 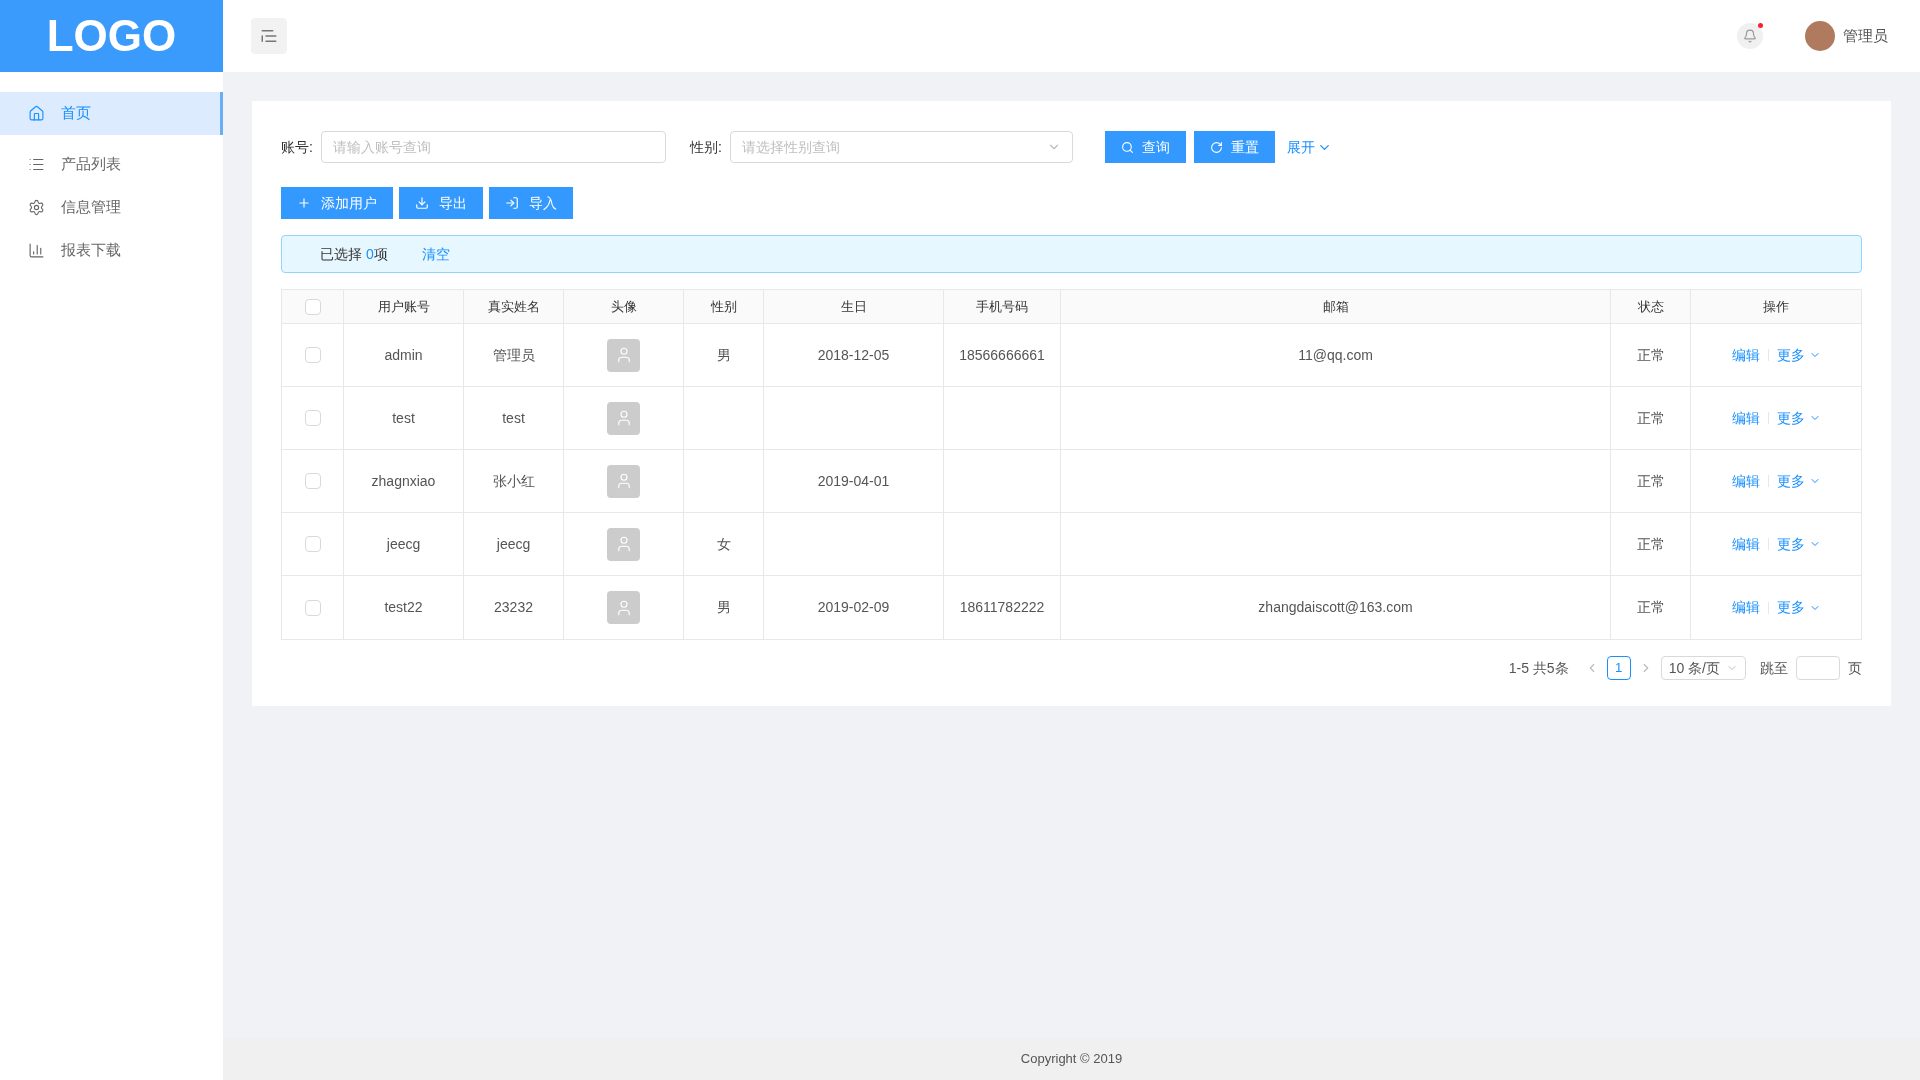 I want to click on logo: LOGO, so click(x=111, y=36).